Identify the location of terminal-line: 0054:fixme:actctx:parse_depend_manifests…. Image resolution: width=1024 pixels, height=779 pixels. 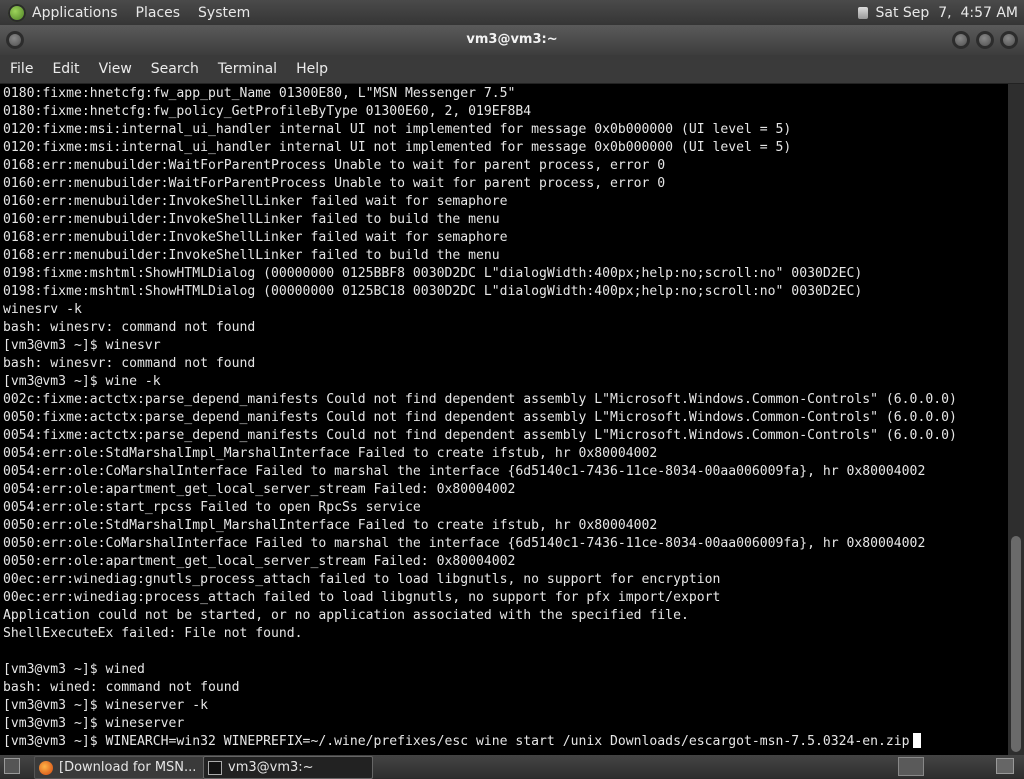
(480, 435).